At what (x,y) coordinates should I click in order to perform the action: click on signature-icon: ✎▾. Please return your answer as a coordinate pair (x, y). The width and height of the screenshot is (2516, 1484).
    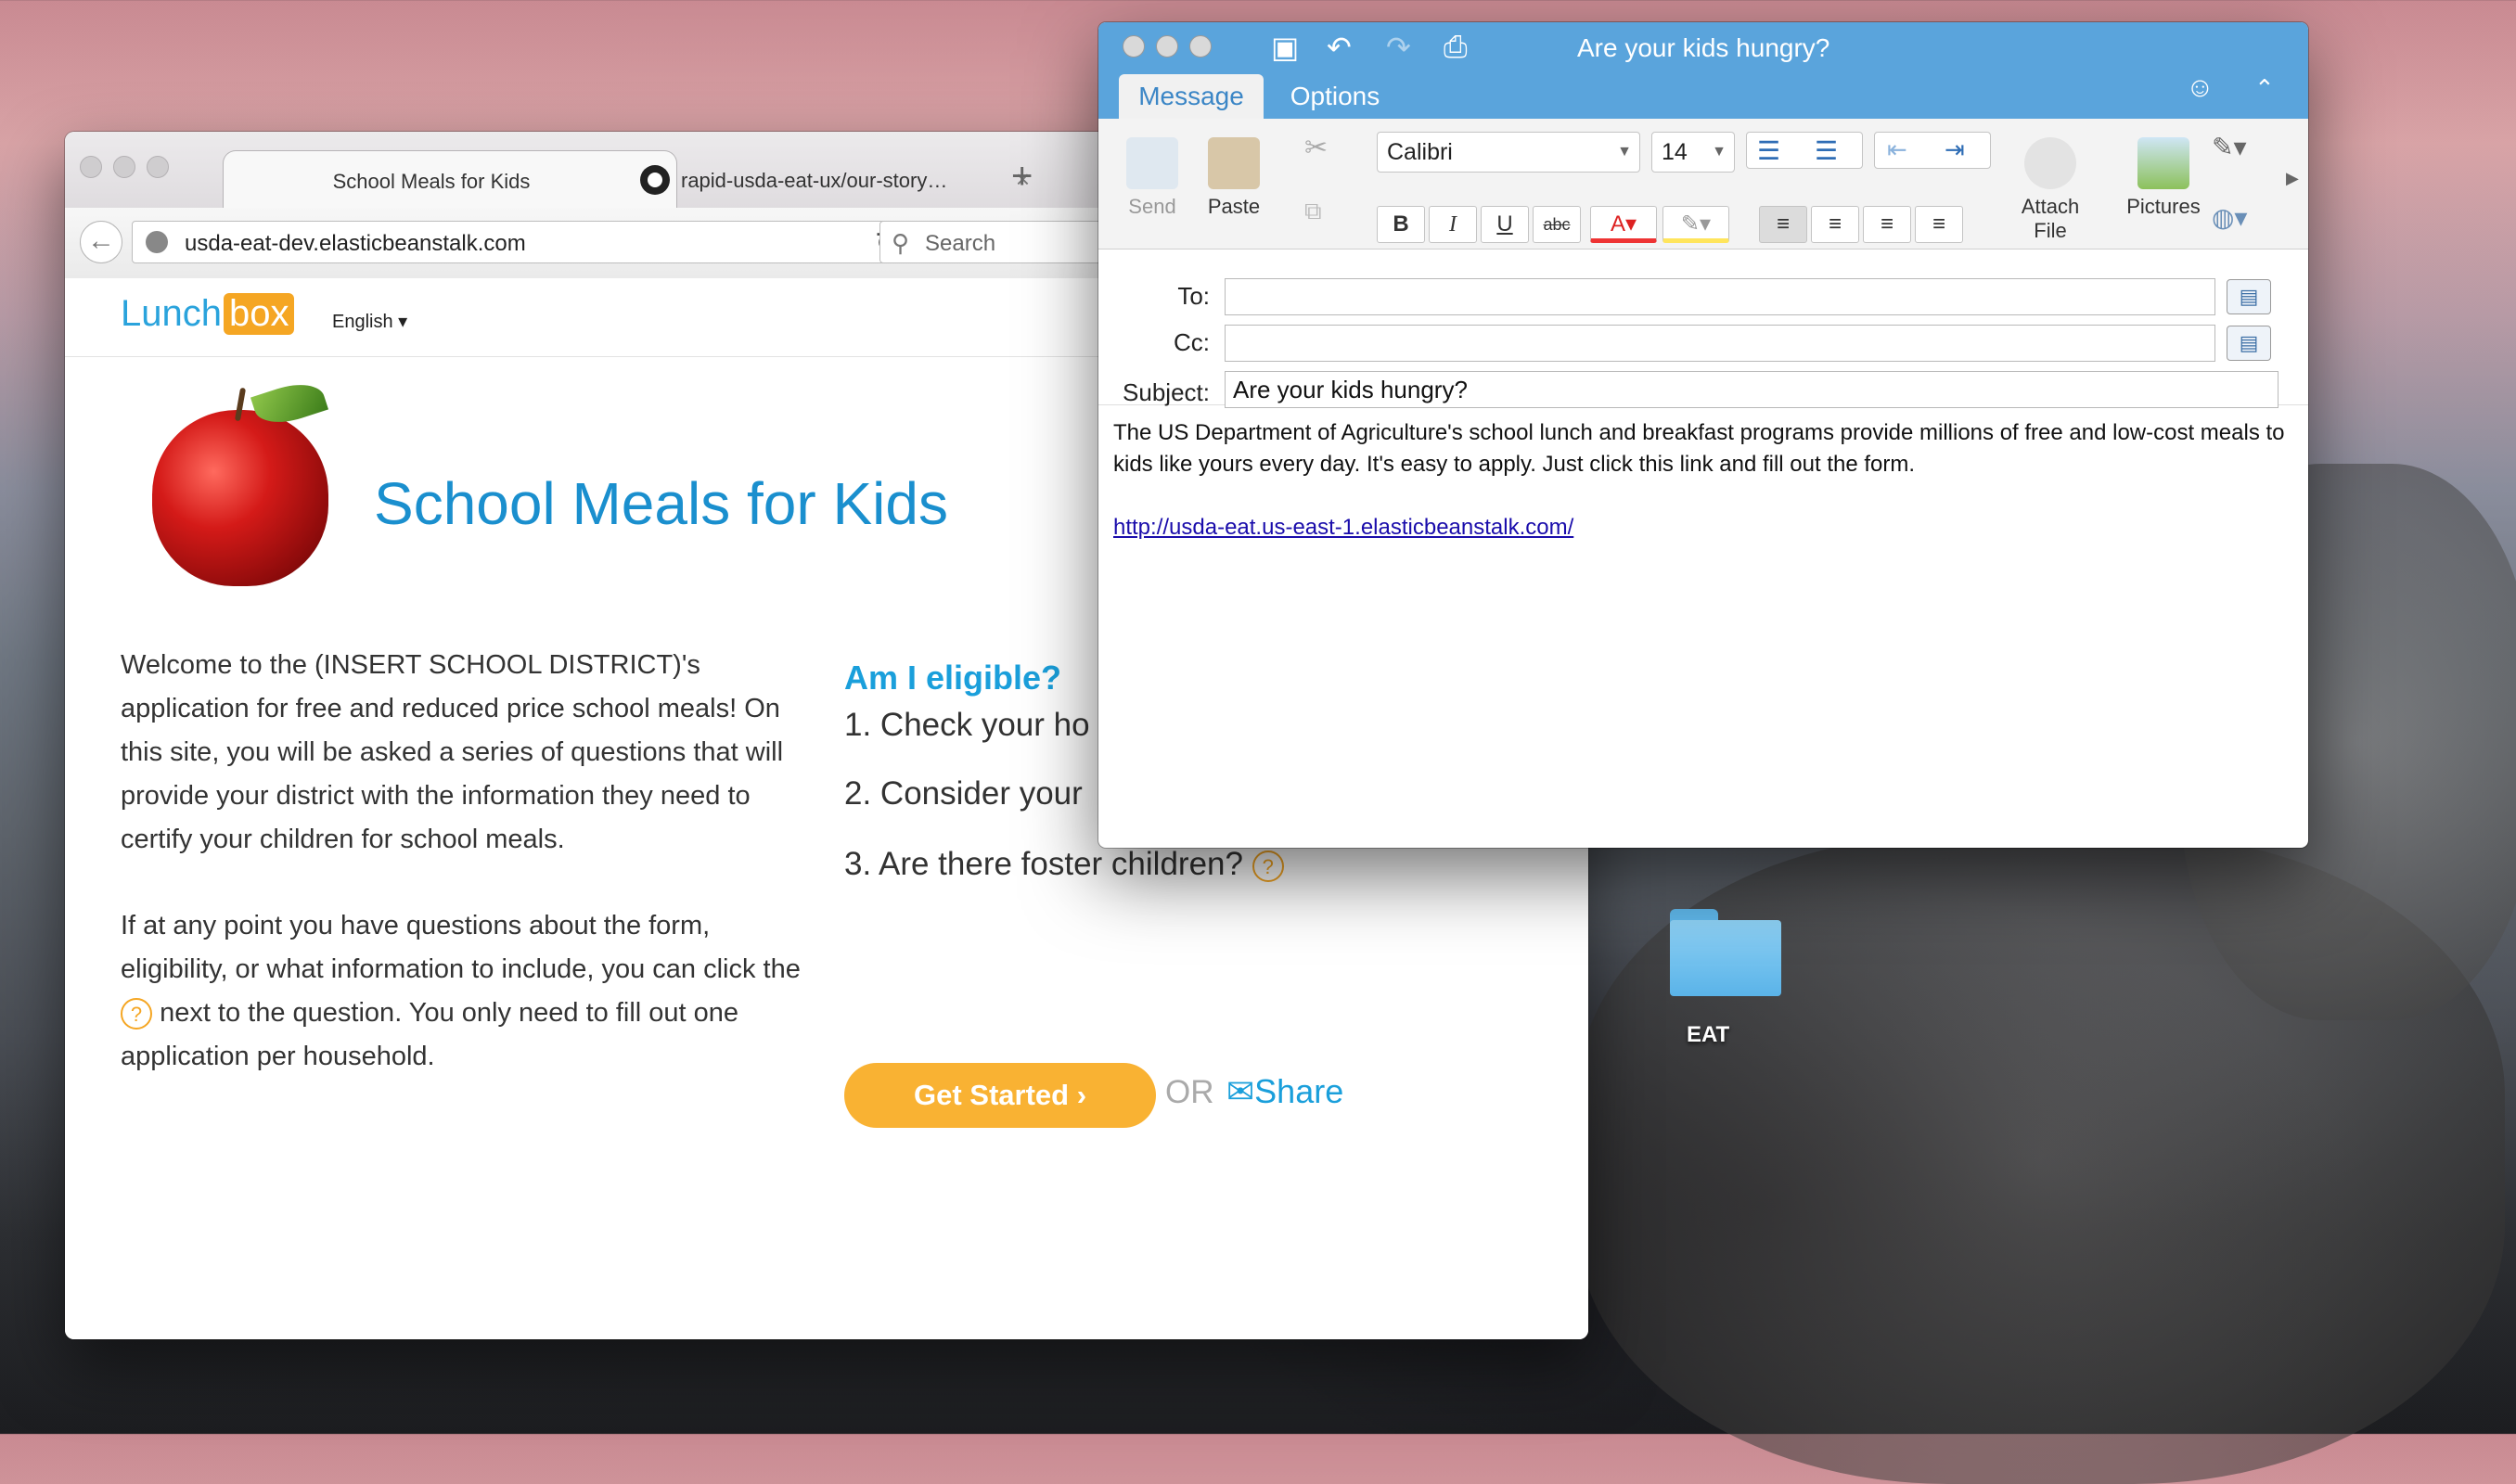
    Looking at the image, I should click on (2229, 147).